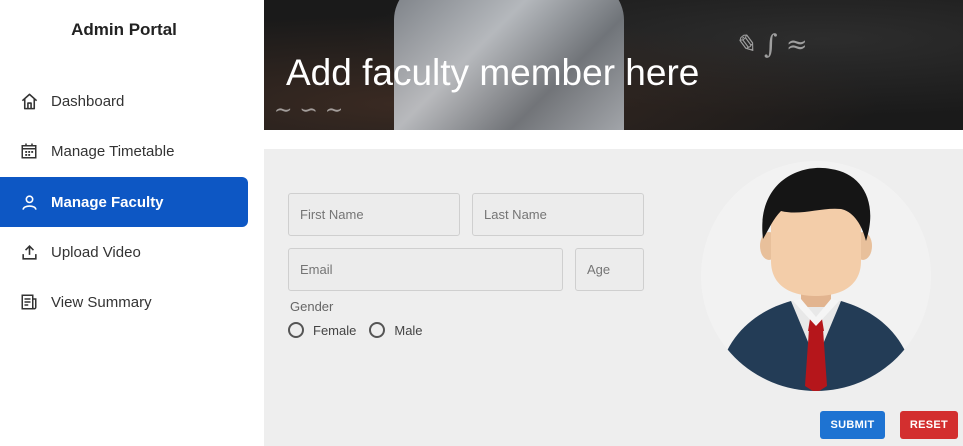 Image resolution: width=963 pixels, height=446 pixels. I want to click on sidebar-item-manage-faculty: Manage Faculty, so click(124, 202).